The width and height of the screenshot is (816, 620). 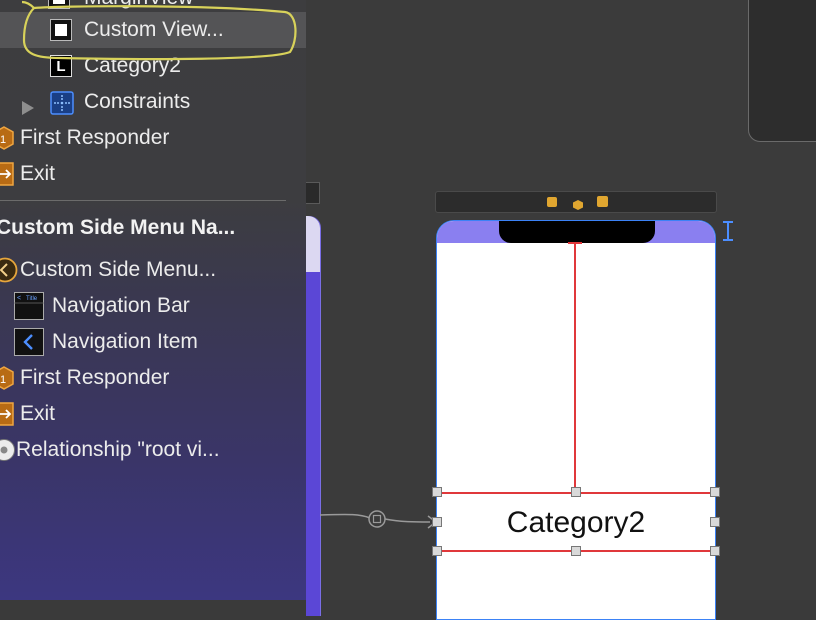 What do you see at coordinates (437, 551) in the screenshot?
I see `resize-handle-bottom-left` at bounding box center [437, 551].